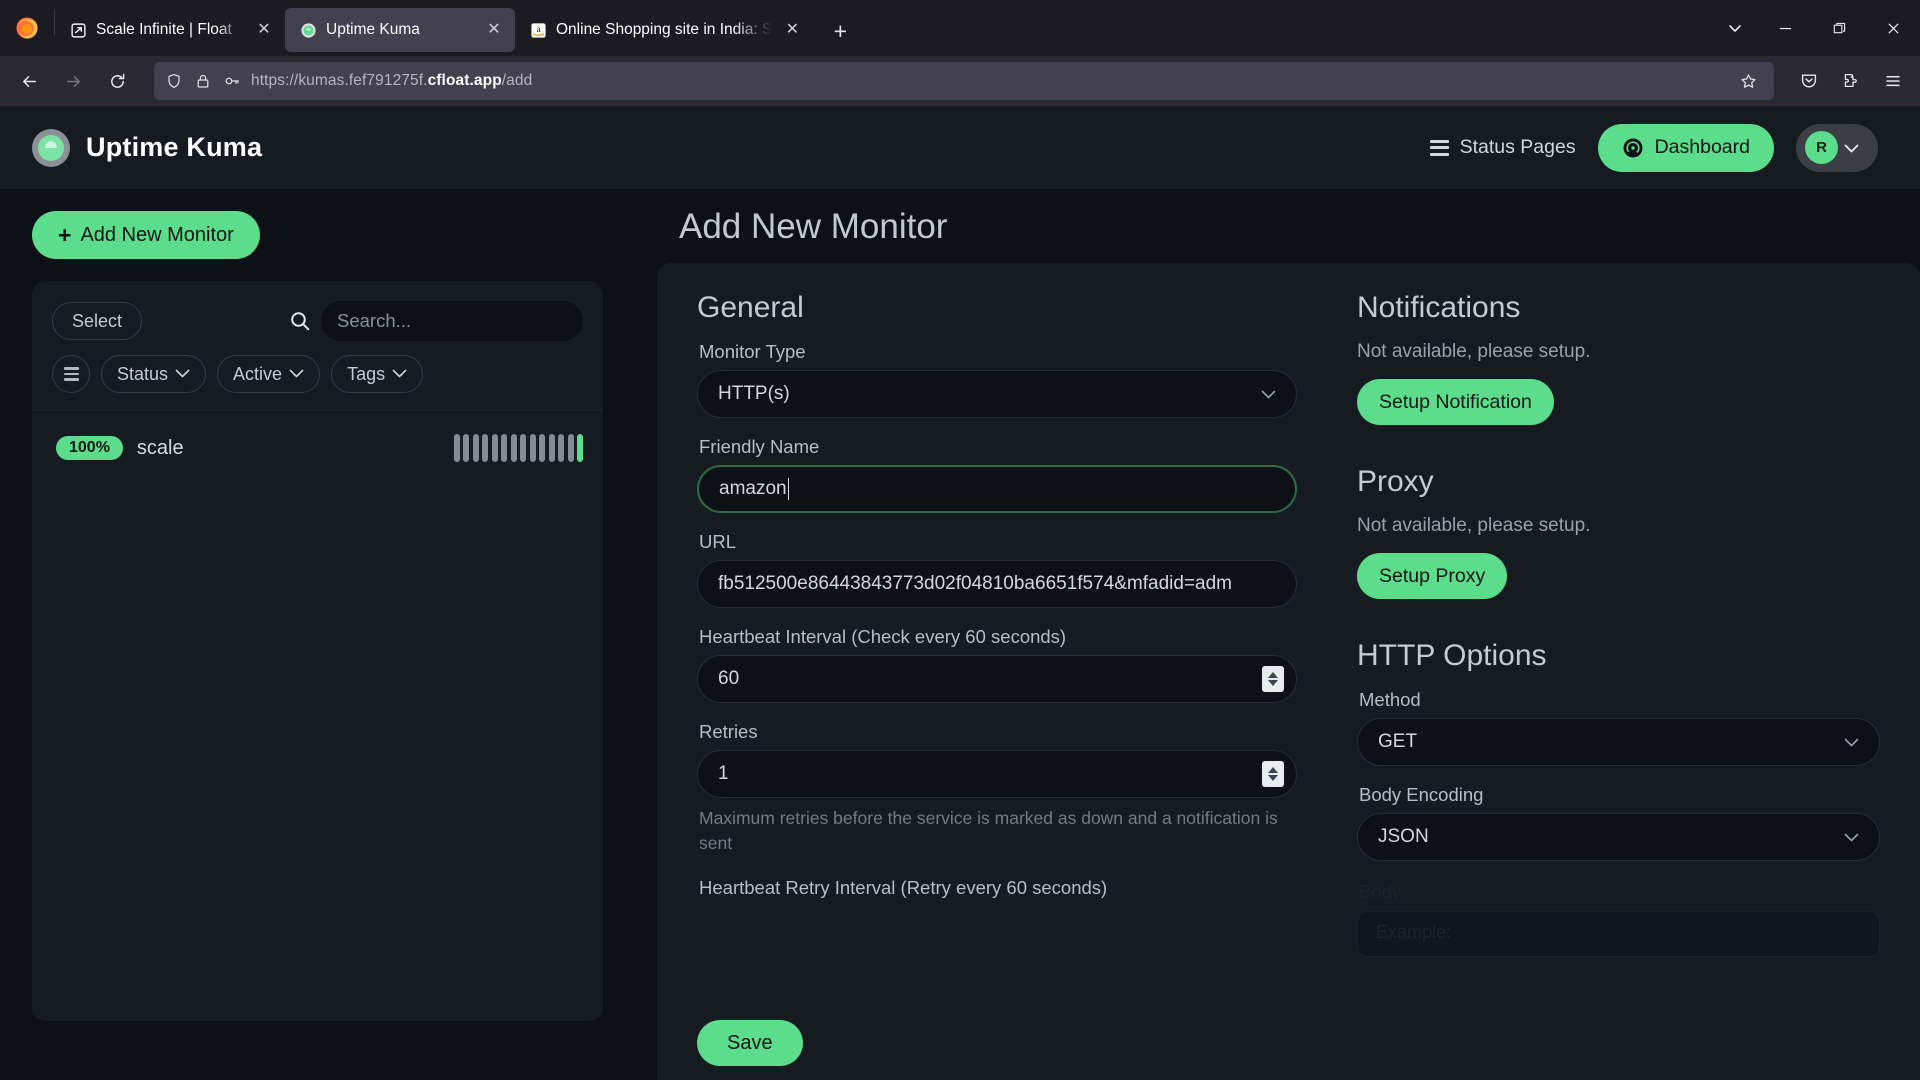  What do you see at coordinates (752, 351) in the screenshot?
I see `monitor-type-label: Monitor Type` at bounding box center [752, 351].